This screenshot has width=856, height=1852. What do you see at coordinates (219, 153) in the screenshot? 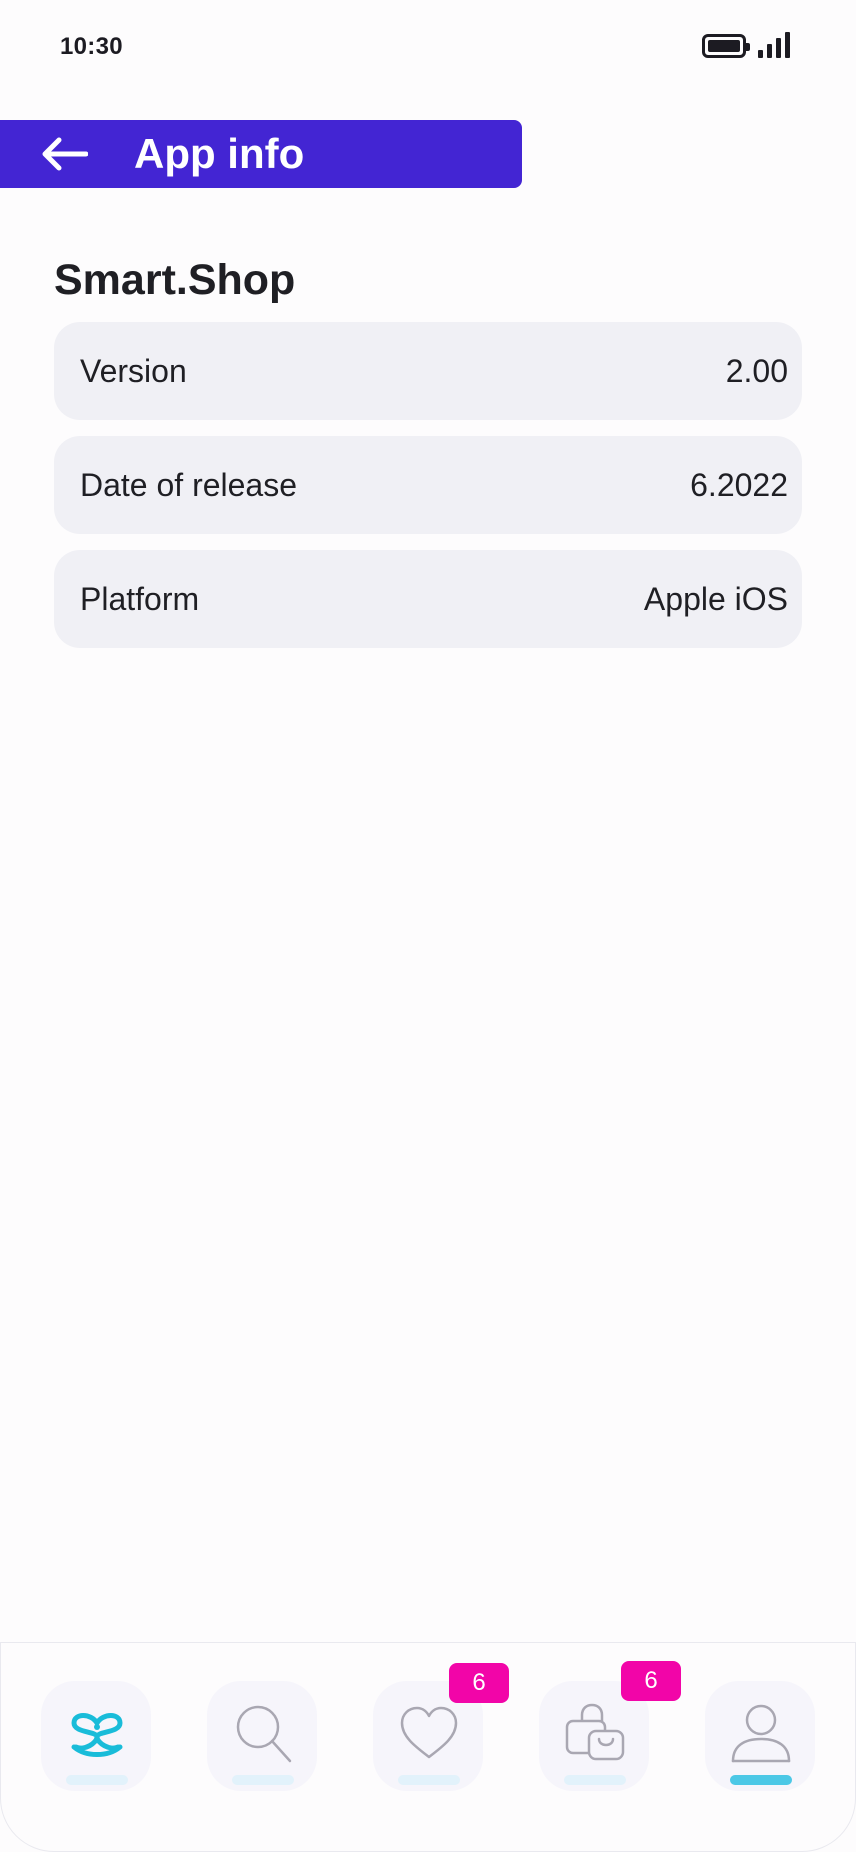
I see `page-title: App info` at bounding box center [219, 153].